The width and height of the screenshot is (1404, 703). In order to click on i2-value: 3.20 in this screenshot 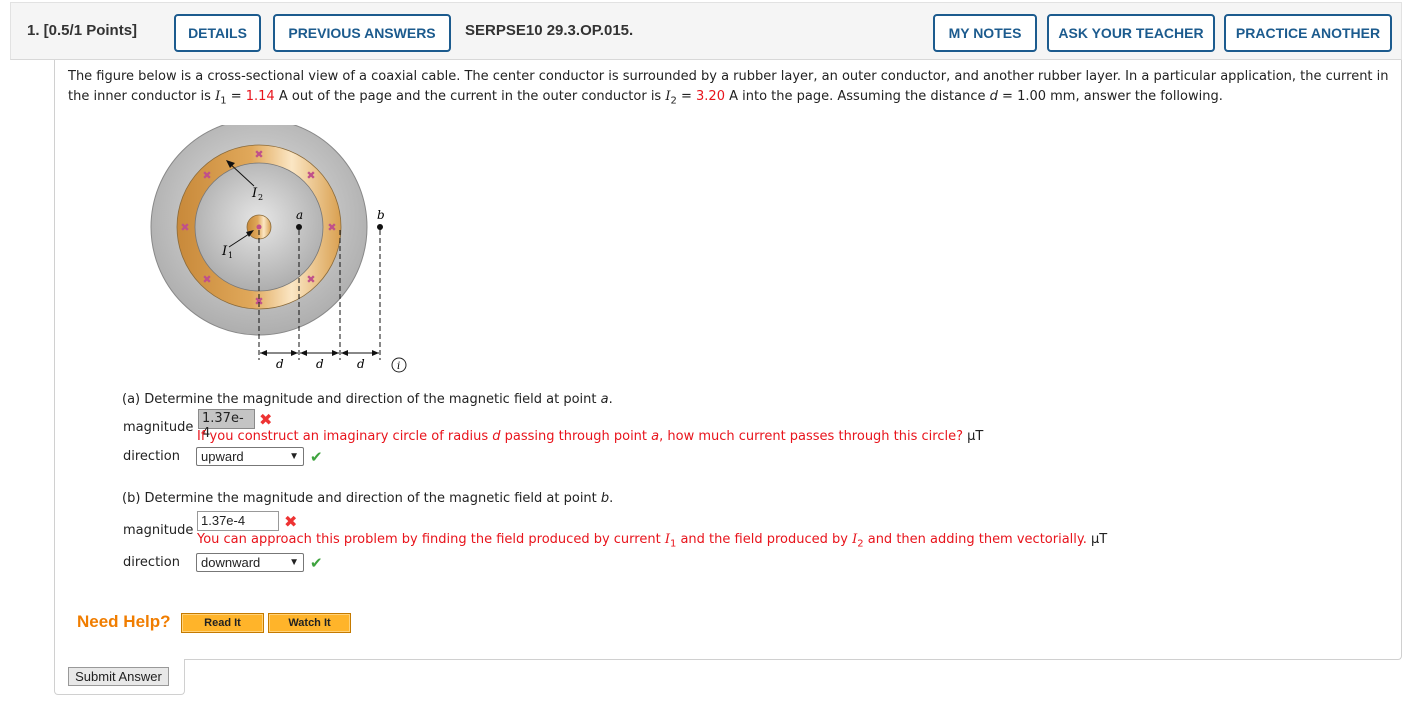, I will do `click(710, 96)`.